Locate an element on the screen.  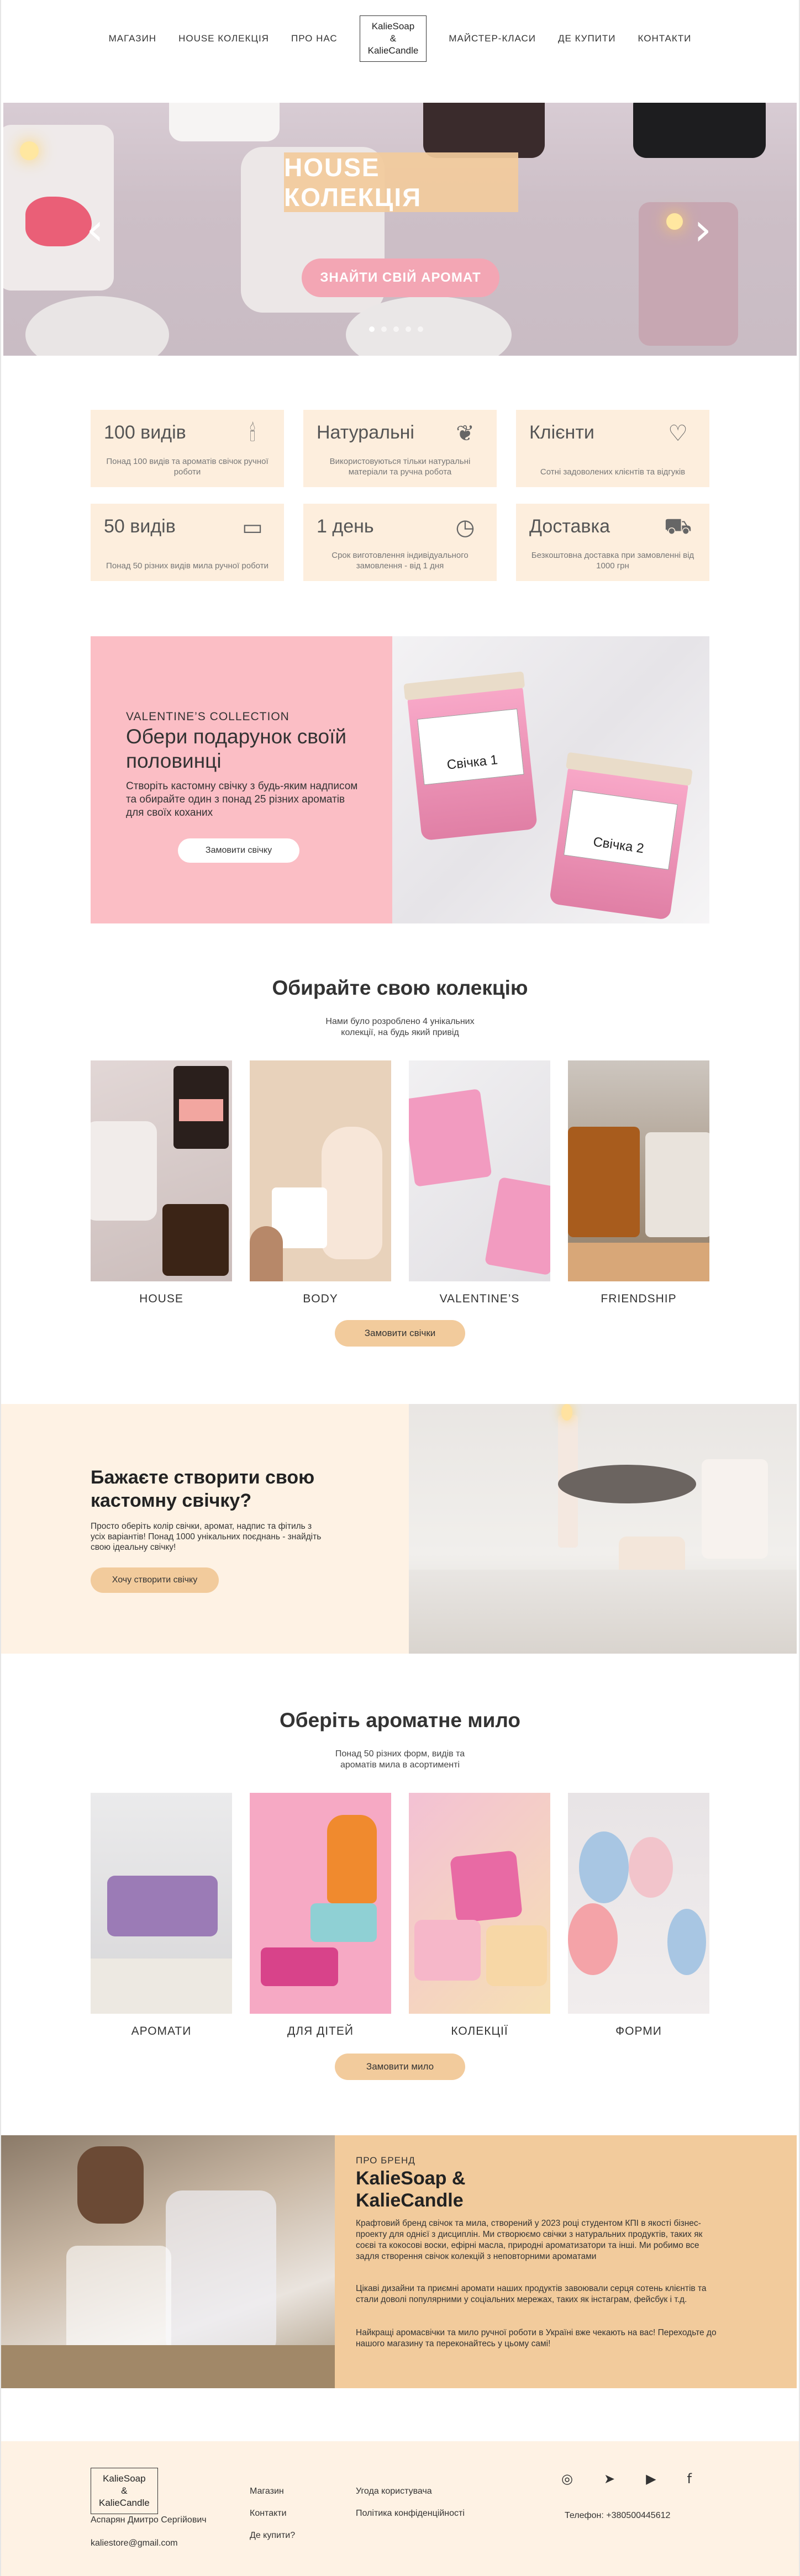
hero-title: HOUSE КОЛЕКЦІЯ is located at coordinates (401, 182).